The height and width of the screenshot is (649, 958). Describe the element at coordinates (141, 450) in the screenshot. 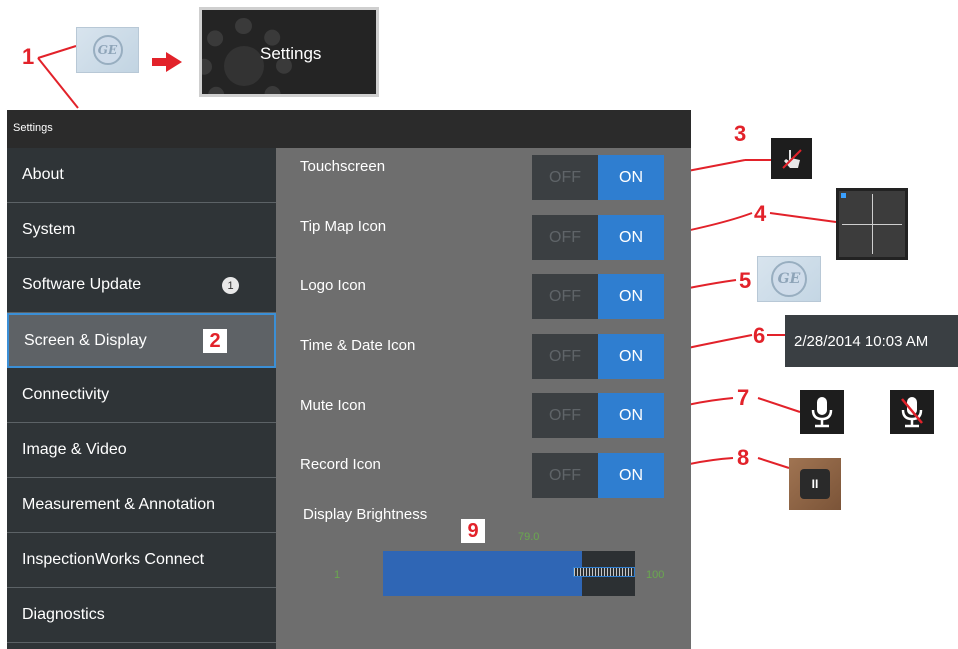

I see `sidebar-item-image-video: Image & Video` at that location.